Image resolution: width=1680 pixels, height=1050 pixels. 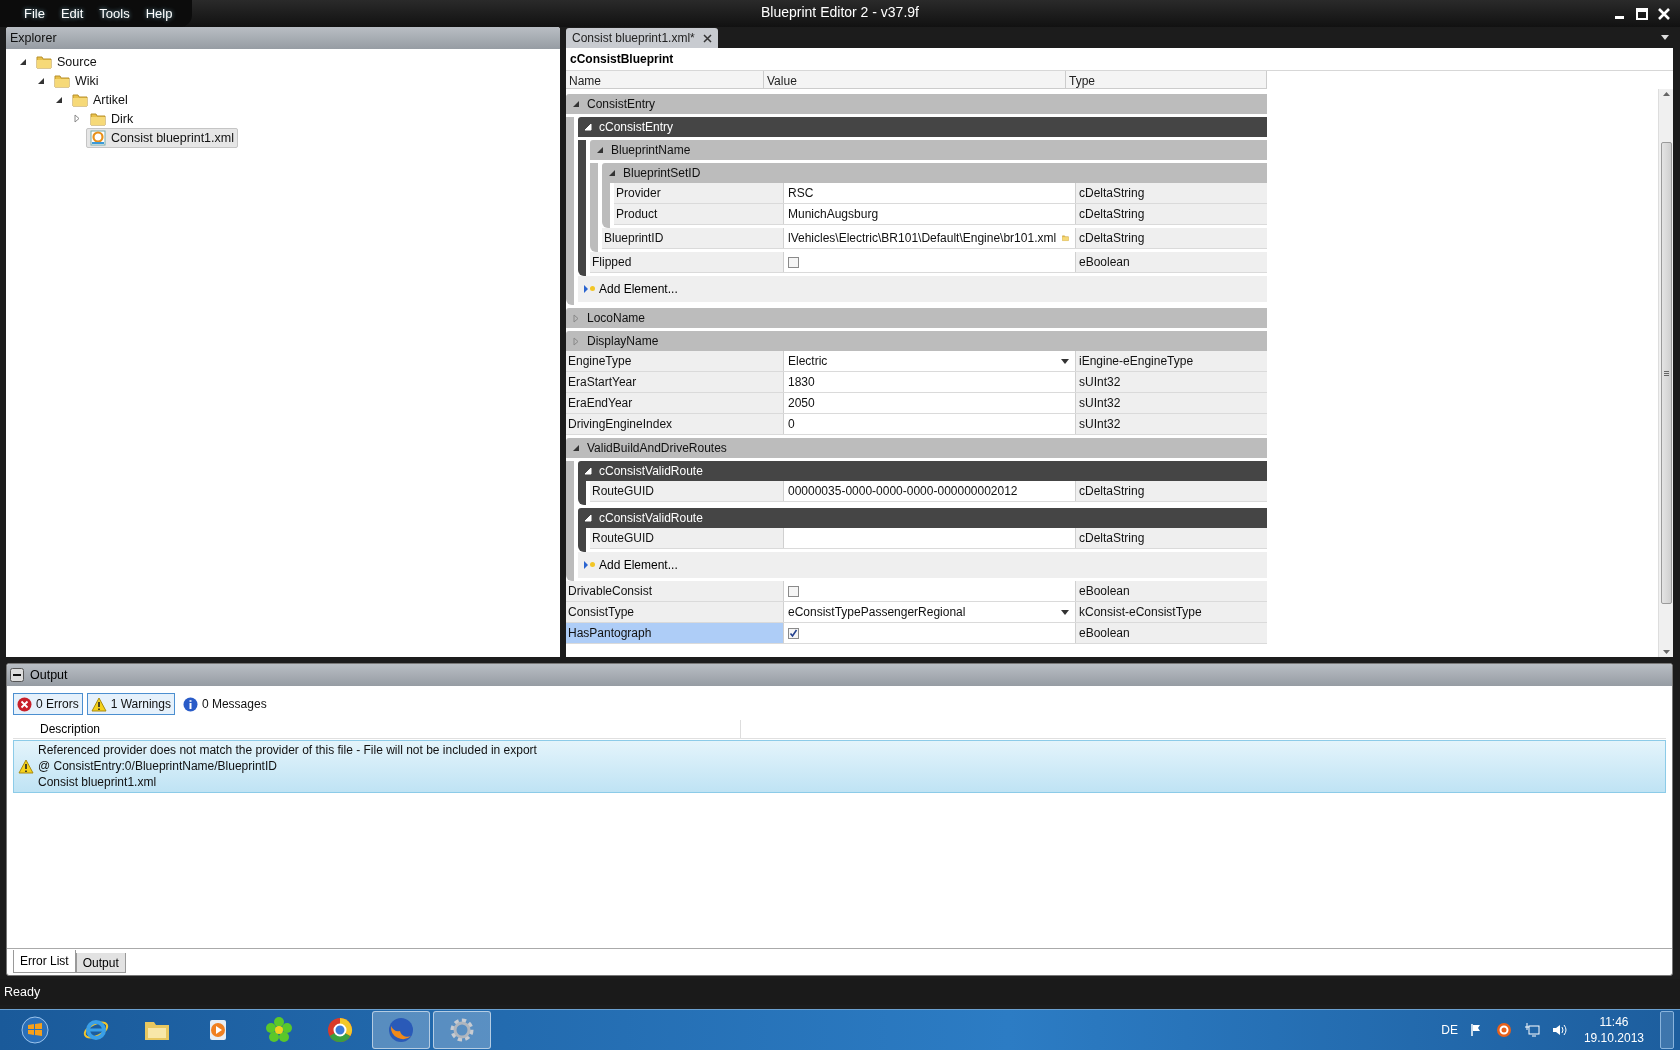 What do you see at coordinates (928, 382) in the screenshot?
I see `property-value: 1830` at bounding box center [928, 382].